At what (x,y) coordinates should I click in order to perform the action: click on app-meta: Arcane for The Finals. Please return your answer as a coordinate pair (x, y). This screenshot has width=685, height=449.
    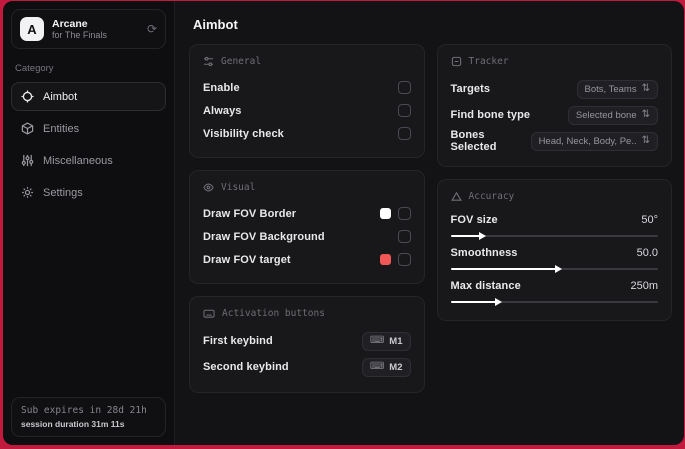
    Looking at the image, I should click on (95, 29).